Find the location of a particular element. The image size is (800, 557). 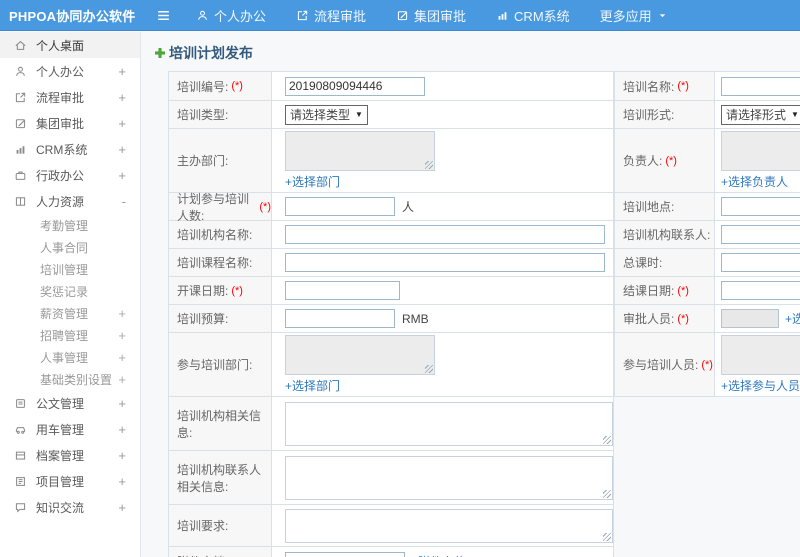

nav-item-label: 更多应用 is located at coordinates (625, 16).